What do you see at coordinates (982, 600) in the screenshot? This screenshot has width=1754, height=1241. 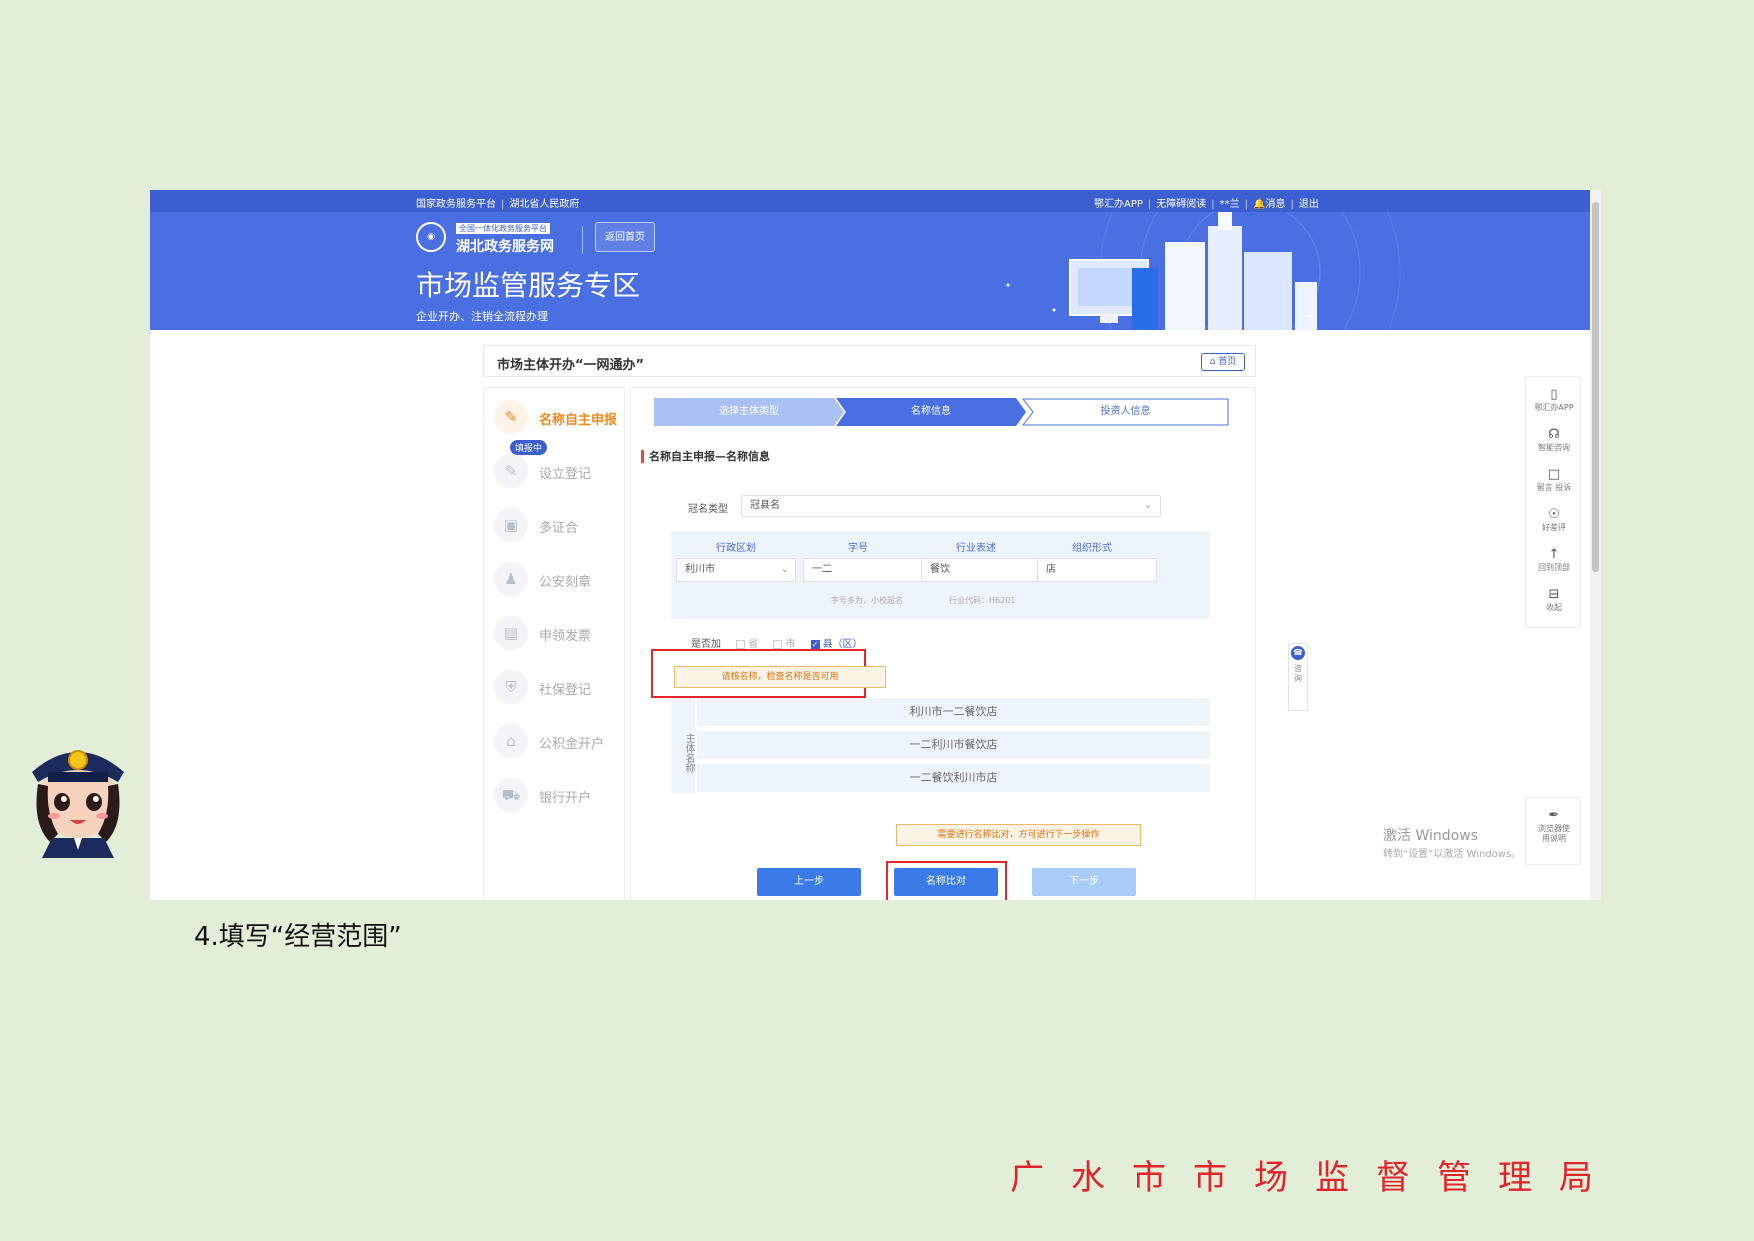 I see `industry-hint: 行业代码：H6201` at bounding box center [982, 600].